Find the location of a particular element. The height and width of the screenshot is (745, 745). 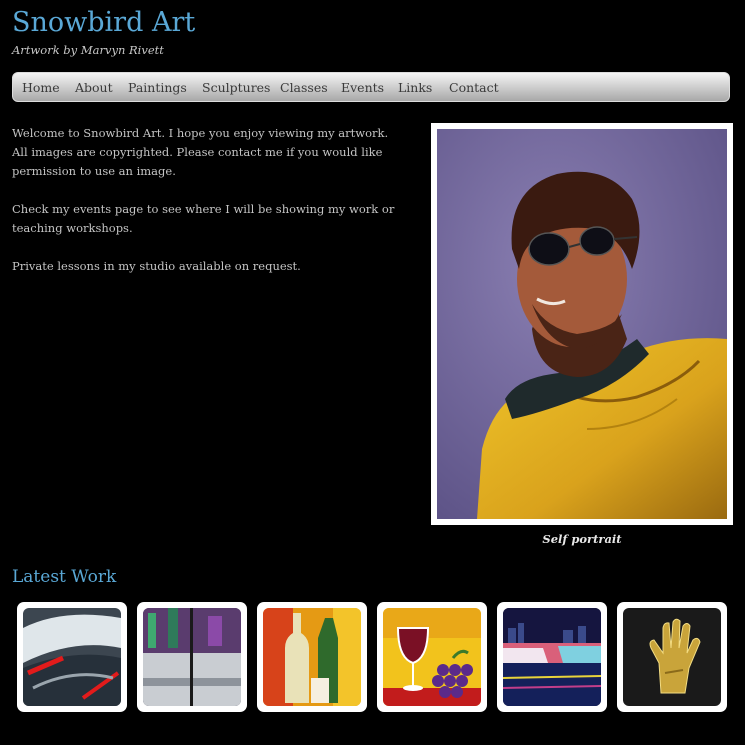

nav-links: Links is located at coordinates (415, 87).